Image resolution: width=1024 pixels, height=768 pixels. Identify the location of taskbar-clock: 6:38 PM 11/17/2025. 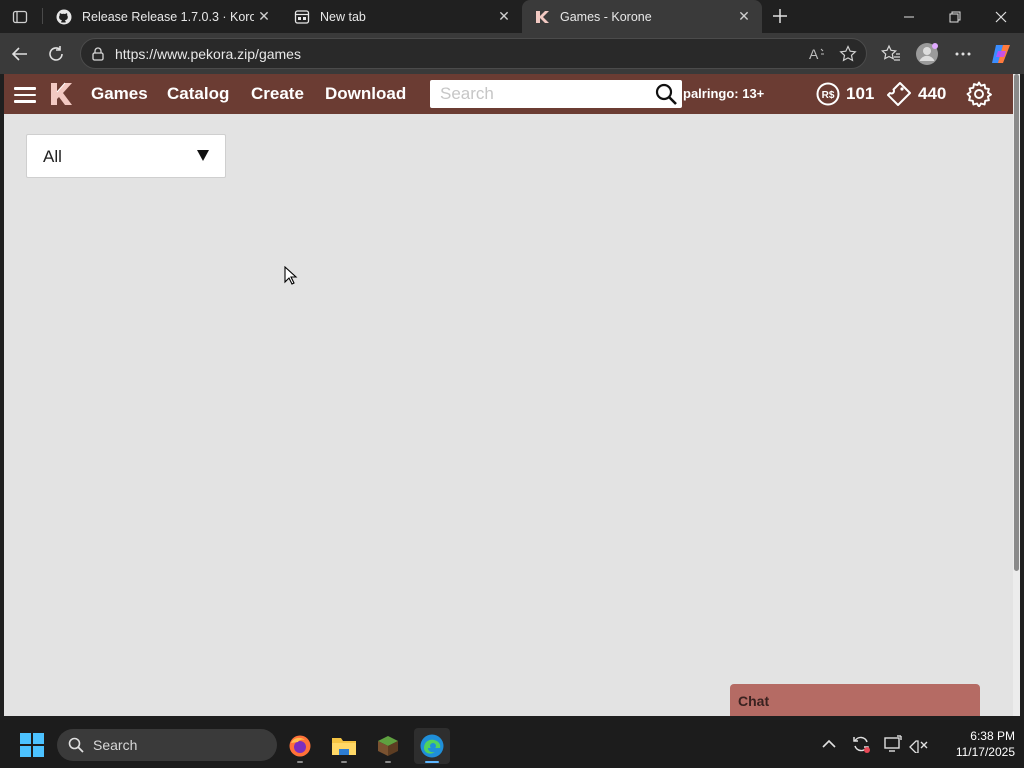
(975, 744).